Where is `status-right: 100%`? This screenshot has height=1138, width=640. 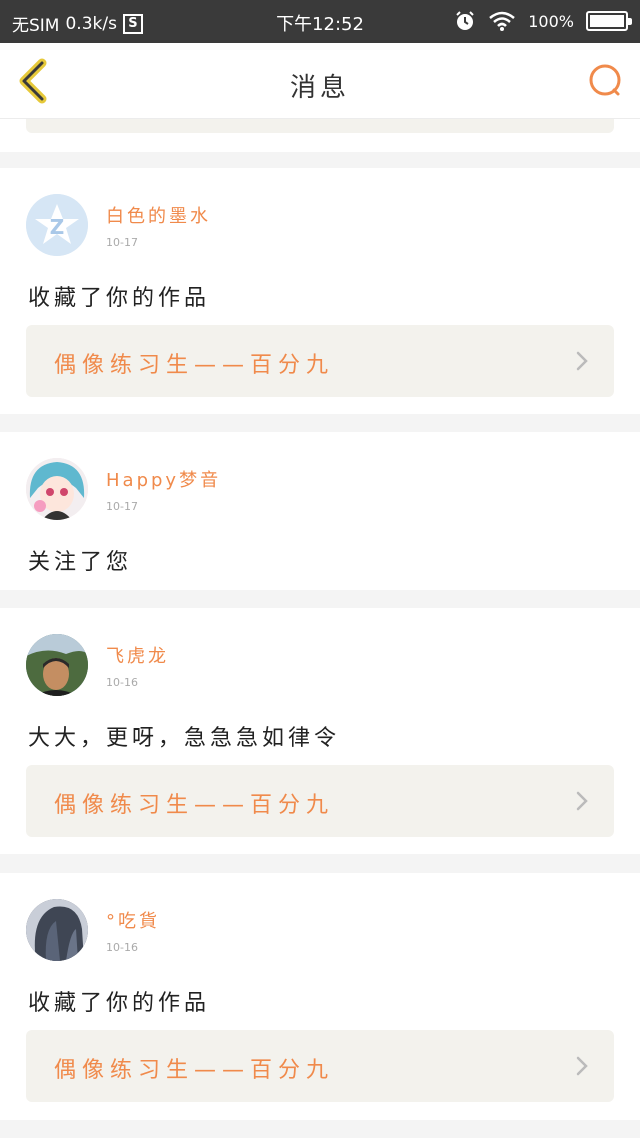 status-right: 100% is located at coordinates (543, 21).